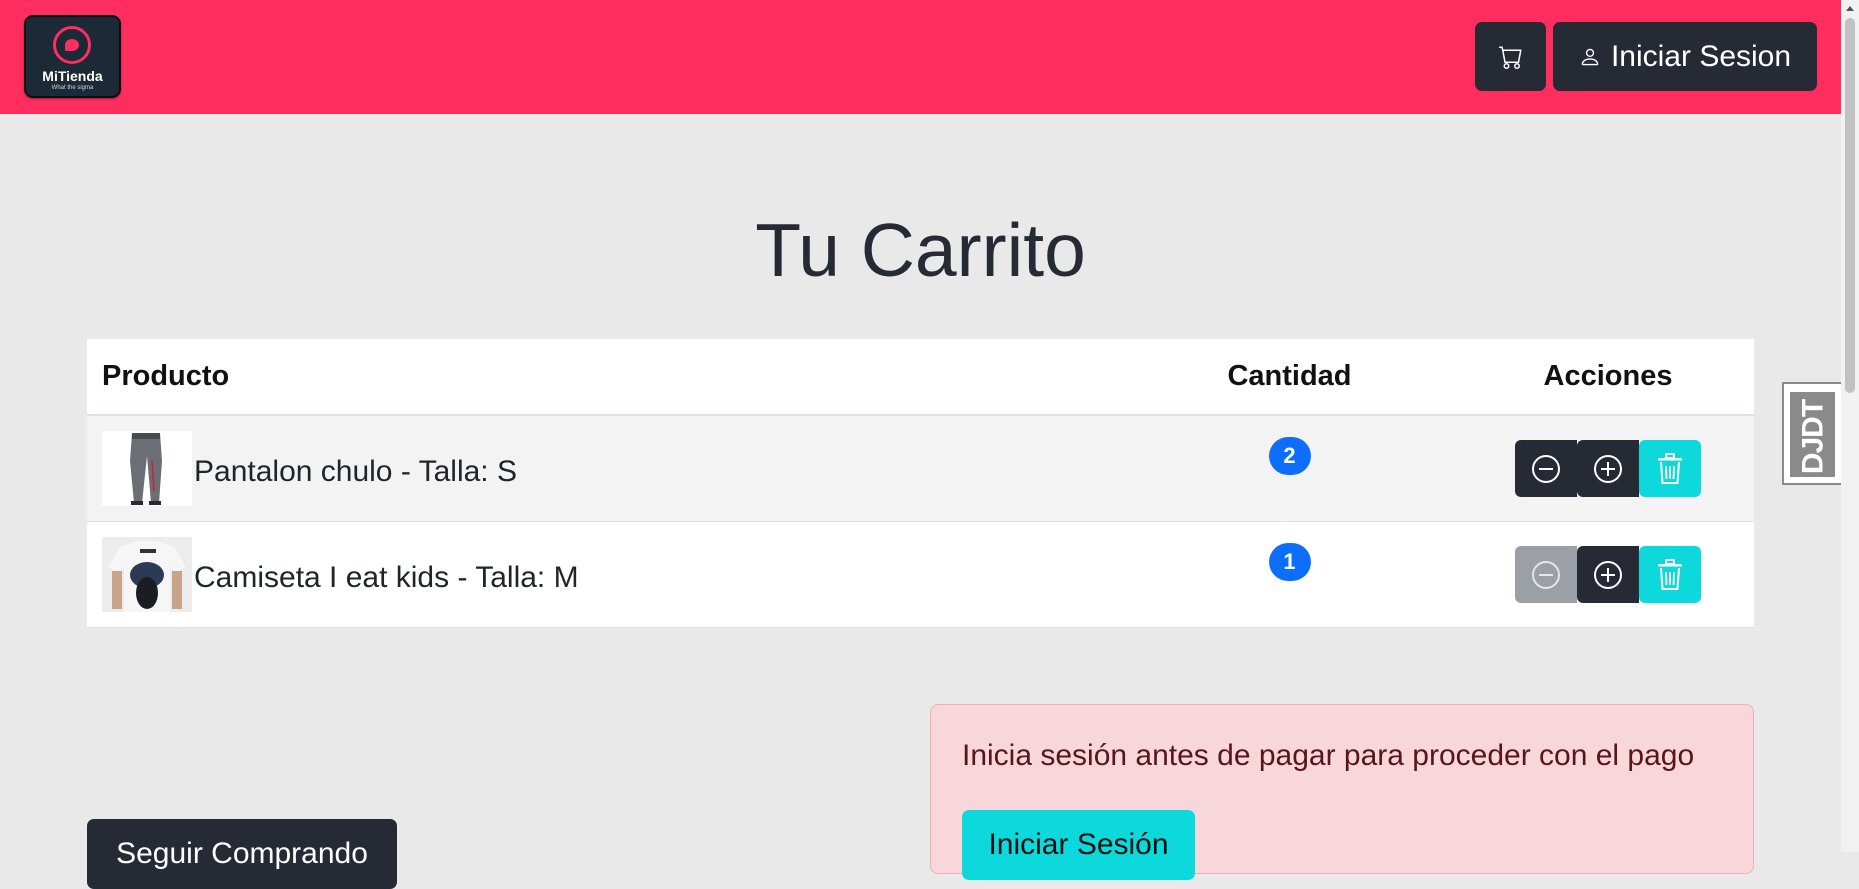 The image size is (1859, 889). Describe the element at coordinates (1850, 426) in the screenshot. I see `page-scrollbar` at that location.